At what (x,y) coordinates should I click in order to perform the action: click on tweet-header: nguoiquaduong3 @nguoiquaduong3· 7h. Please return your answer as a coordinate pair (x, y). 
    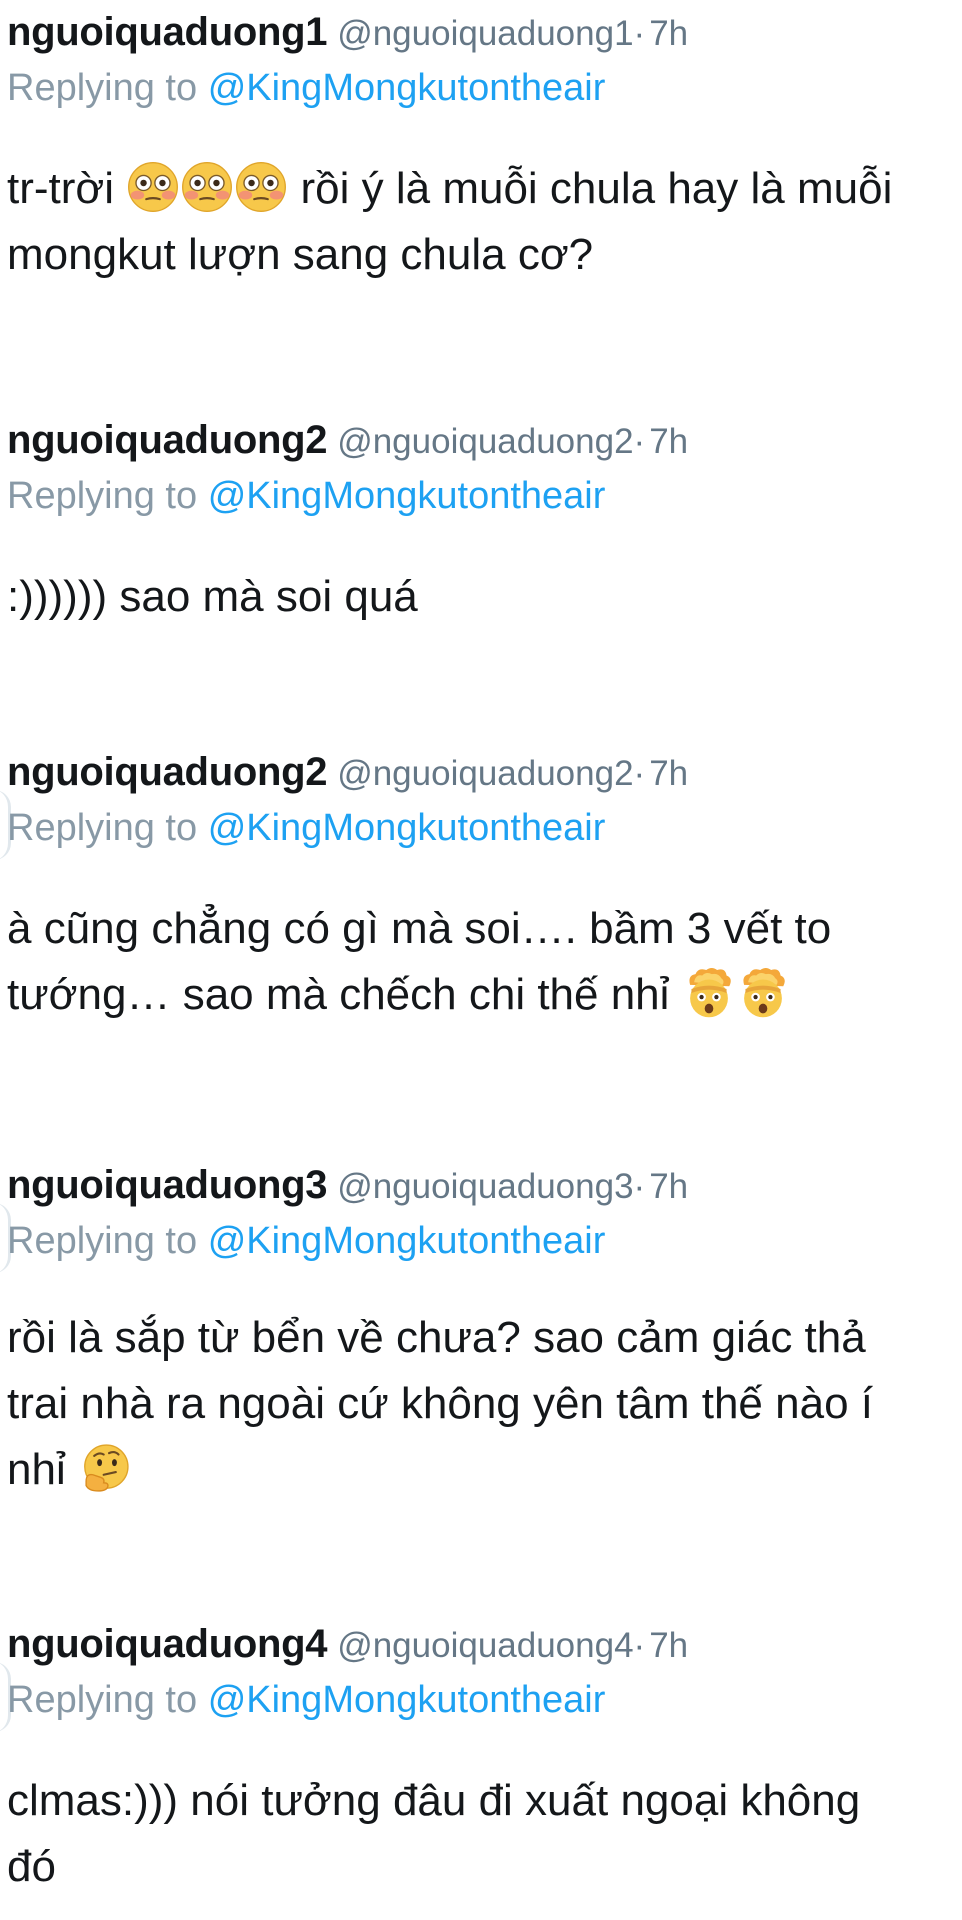
    Looking at the image, I should click on (347, 1189).